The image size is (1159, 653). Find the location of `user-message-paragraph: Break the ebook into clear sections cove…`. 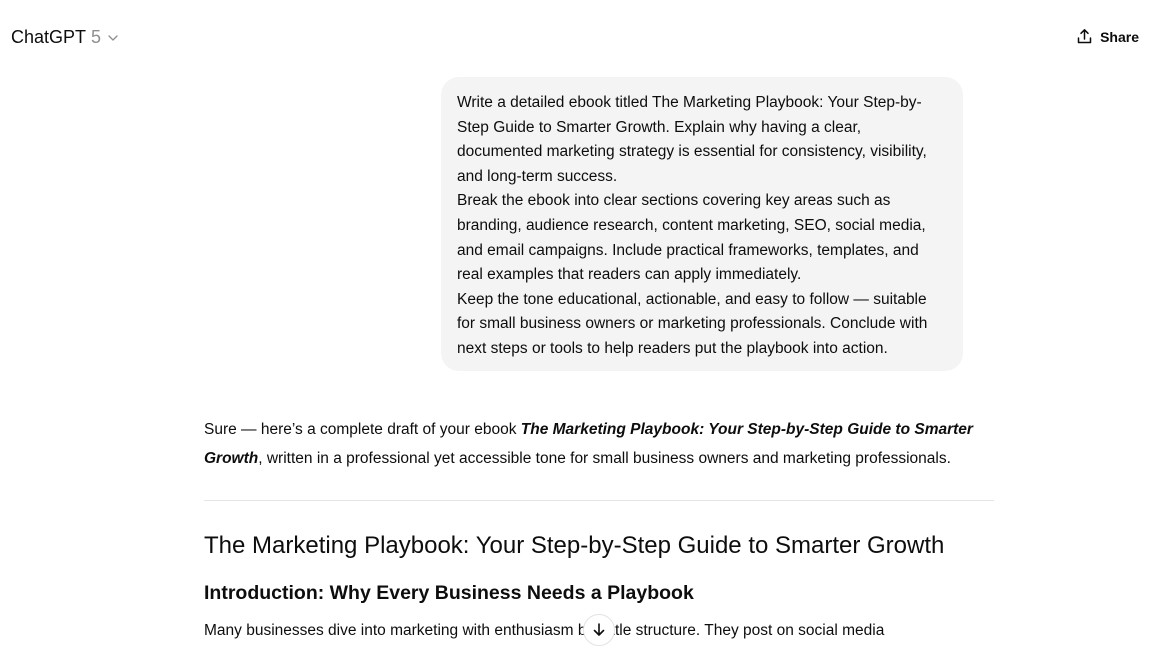

user-message-paragraph: Break the ebook into clear sections cove… is located at coordinates (691, 238).